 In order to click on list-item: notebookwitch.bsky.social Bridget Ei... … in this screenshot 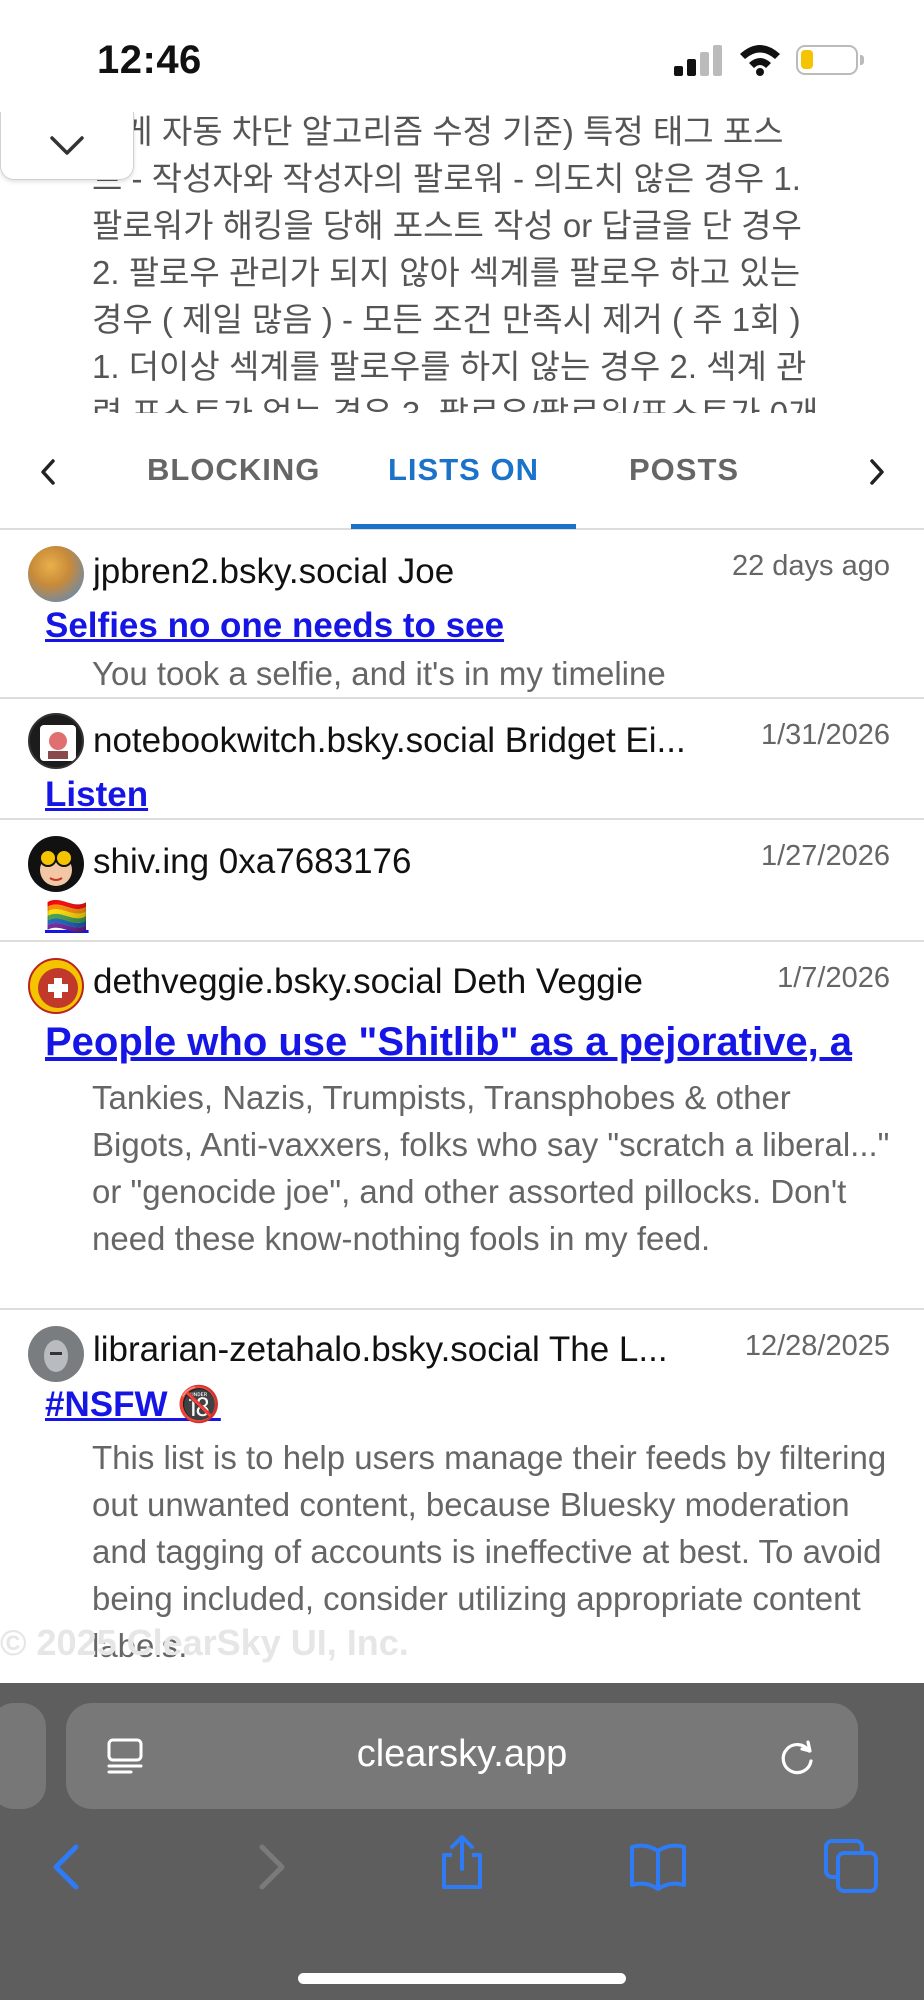, I will do `click(462, 759)`.